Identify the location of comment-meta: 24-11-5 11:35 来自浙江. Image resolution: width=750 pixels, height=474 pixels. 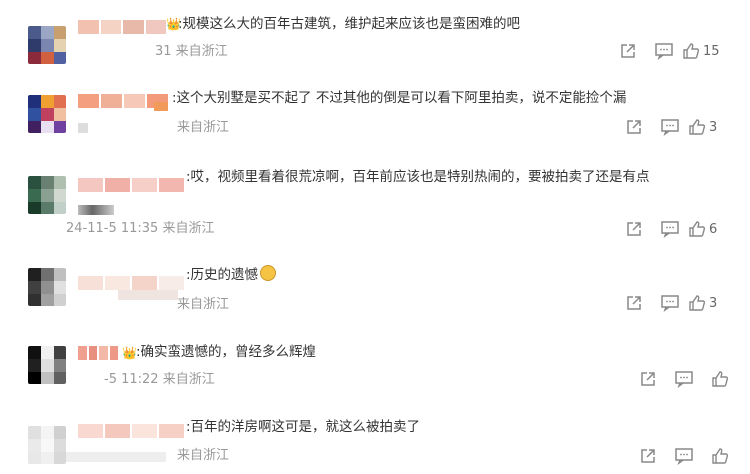
(140, 228).